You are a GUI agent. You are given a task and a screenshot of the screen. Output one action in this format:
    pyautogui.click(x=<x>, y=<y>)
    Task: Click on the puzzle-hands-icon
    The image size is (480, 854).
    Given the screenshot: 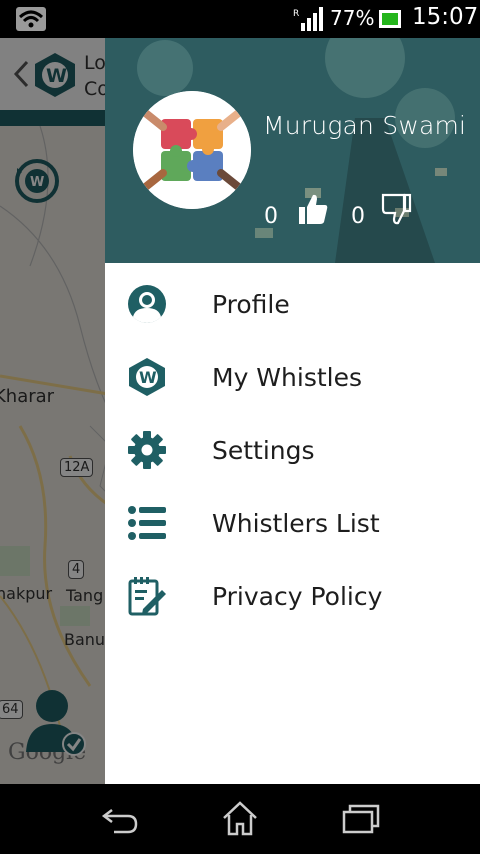 What is the action you would take?
    pyautogui.click(x=192, y=150)
    